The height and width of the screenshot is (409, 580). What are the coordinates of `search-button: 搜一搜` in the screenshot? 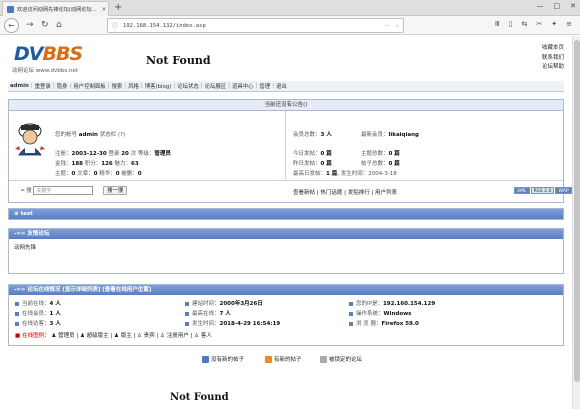 It's located at (115, 190).